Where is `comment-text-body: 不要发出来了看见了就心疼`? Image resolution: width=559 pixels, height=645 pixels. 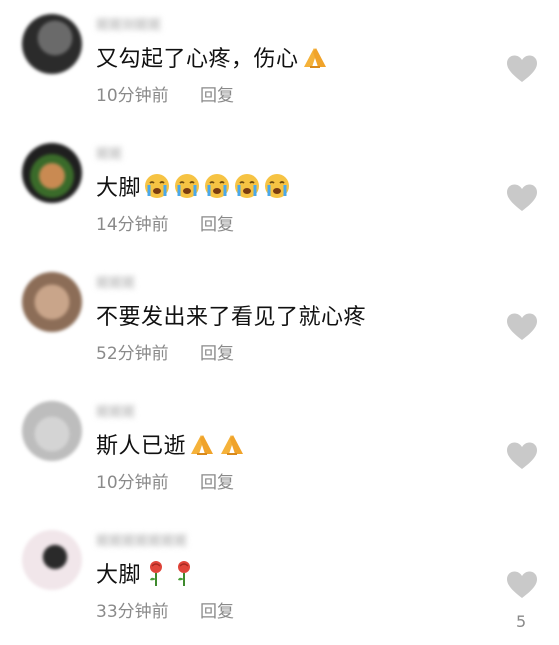 comment-text-body: 不要发出来了看见了就心疼 is located at coordinates (231, 317).